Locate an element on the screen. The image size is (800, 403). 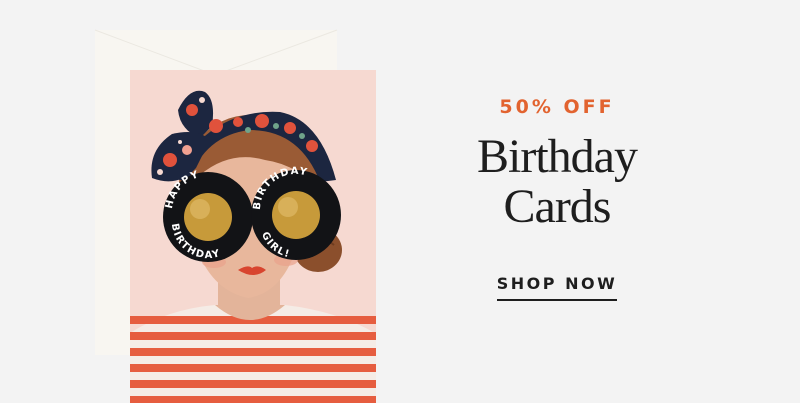
headline-line-2: Cards is located at coordinates (557, 206).